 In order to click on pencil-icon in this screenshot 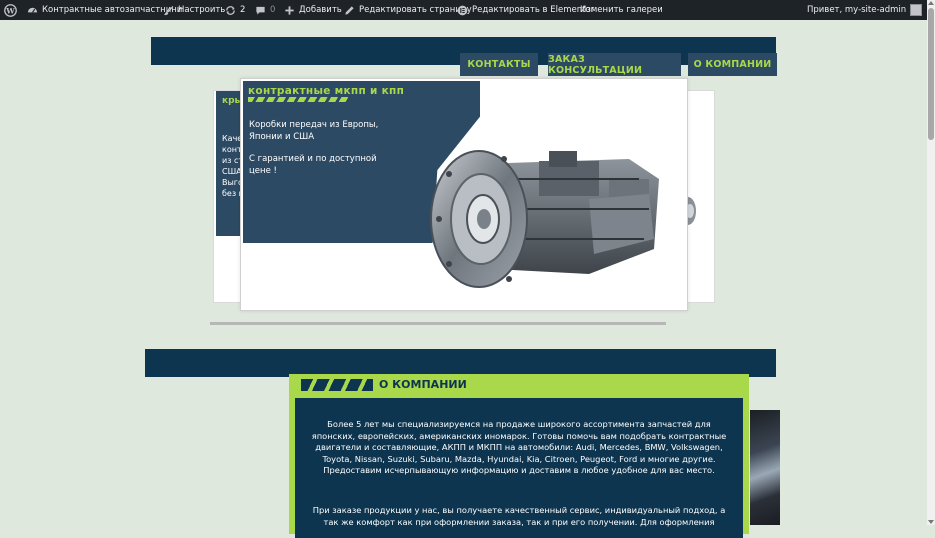, I will do `click(349, 10)`.